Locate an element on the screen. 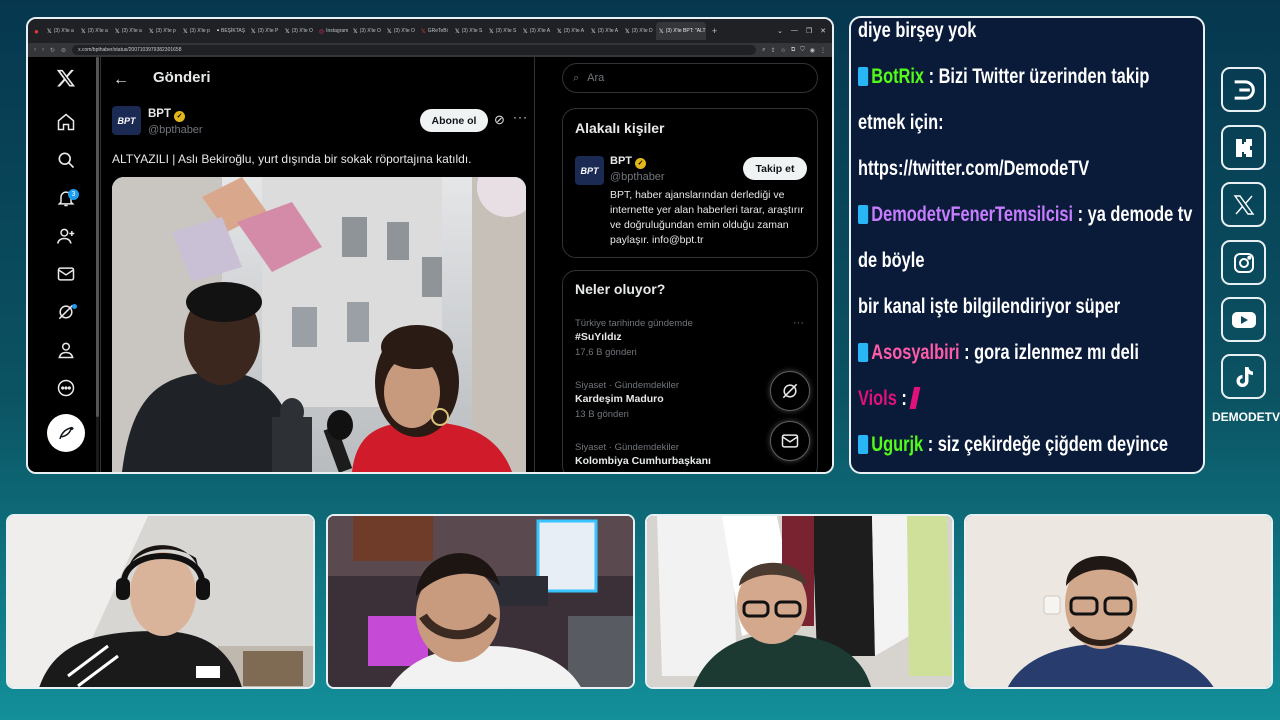 This screenshot has height=720, width=1280. trend-more-icon: ··· is located at coordinates (798, 323).